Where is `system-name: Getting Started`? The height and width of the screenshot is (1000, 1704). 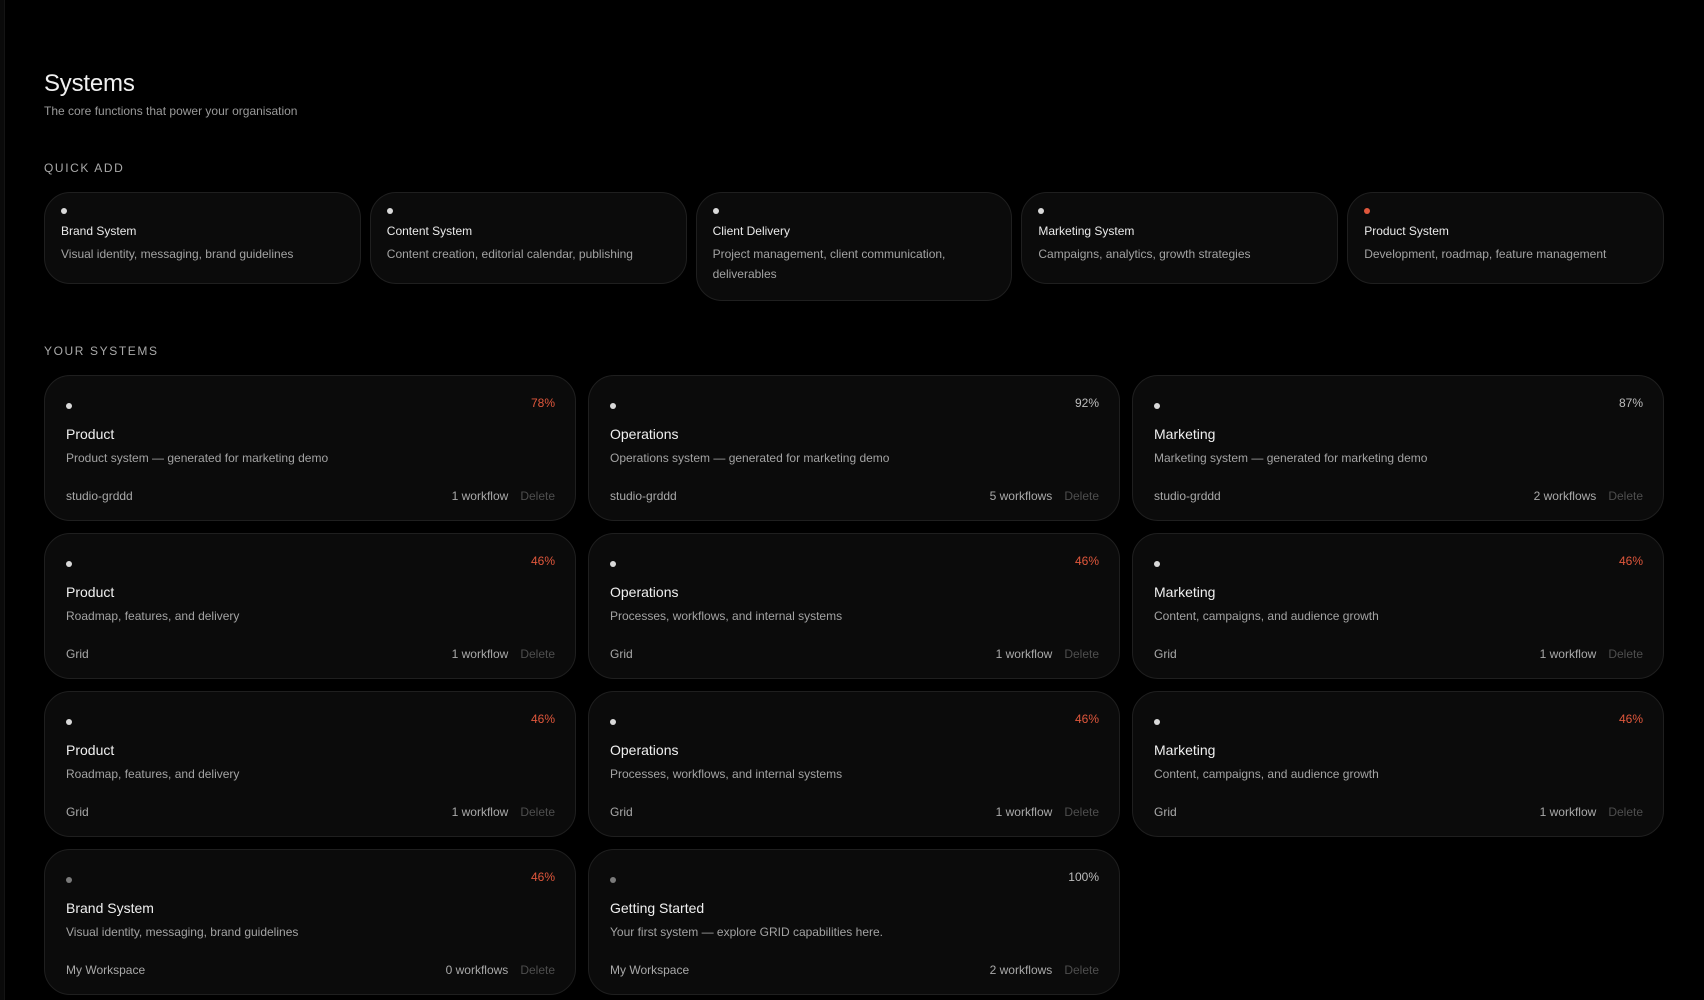 system-name: Getting Started is located at coordinates (657, 908).